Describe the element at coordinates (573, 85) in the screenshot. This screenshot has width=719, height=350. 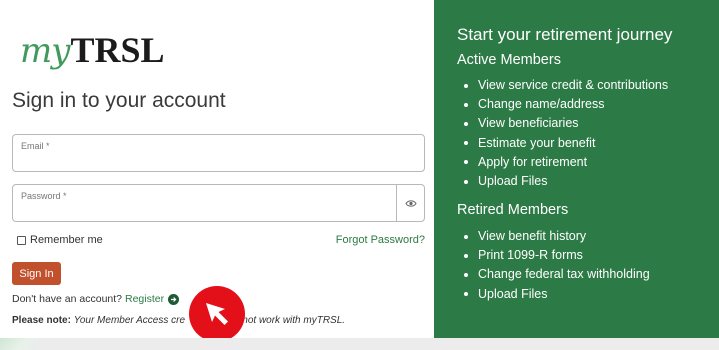
I see `list-item-text: View service credit & contributions` at that location.